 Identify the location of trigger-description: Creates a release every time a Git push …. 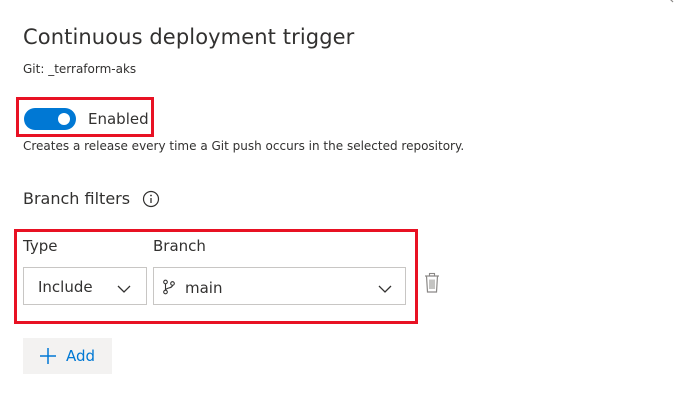
(244, 146).